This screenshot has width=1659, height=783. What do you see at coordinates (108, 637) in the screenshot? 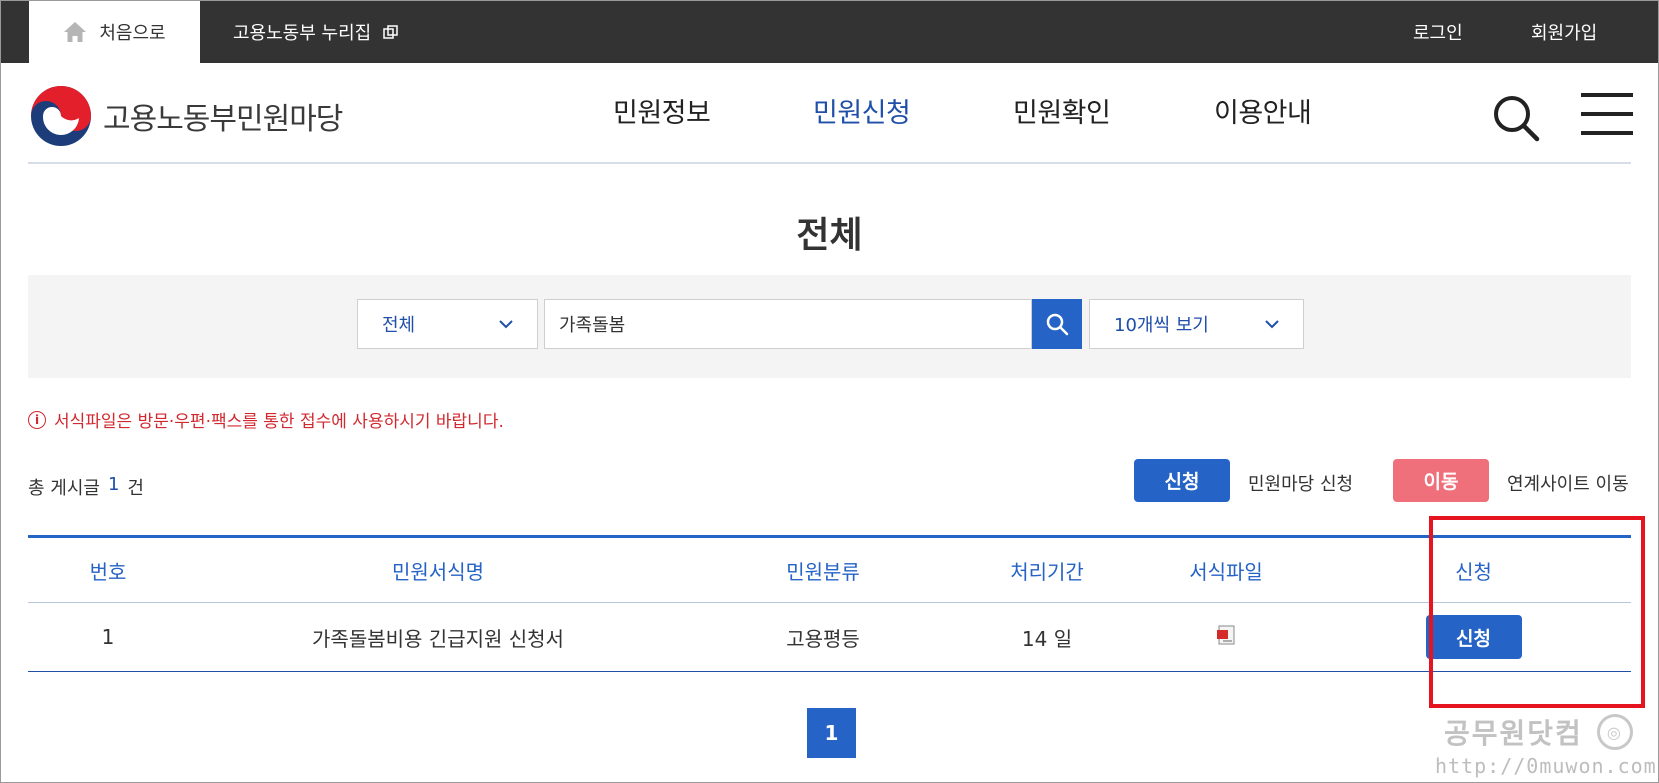
I see `row-number: 1` at bounding box center [108, 637].